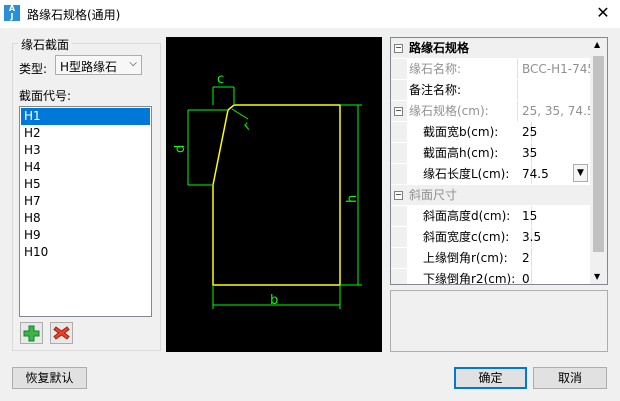 The image size is (620, 401). Describe the element at coordinates (556, 153) in the screenshot. I see `property-value: 35` at that location.